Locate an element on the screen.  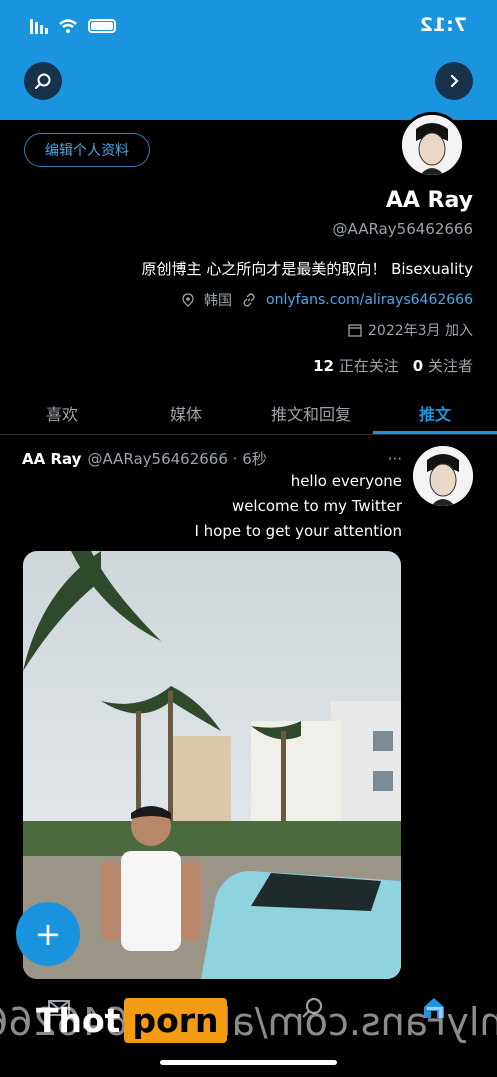
followers-label: 关注者 is located at coordinates (450, 366).